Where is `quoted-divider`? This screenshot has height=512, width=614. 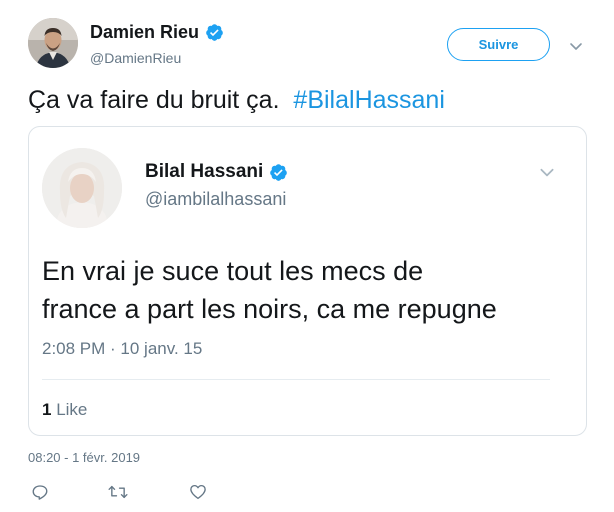 quoted-divider is located at coordinates (296, 379).